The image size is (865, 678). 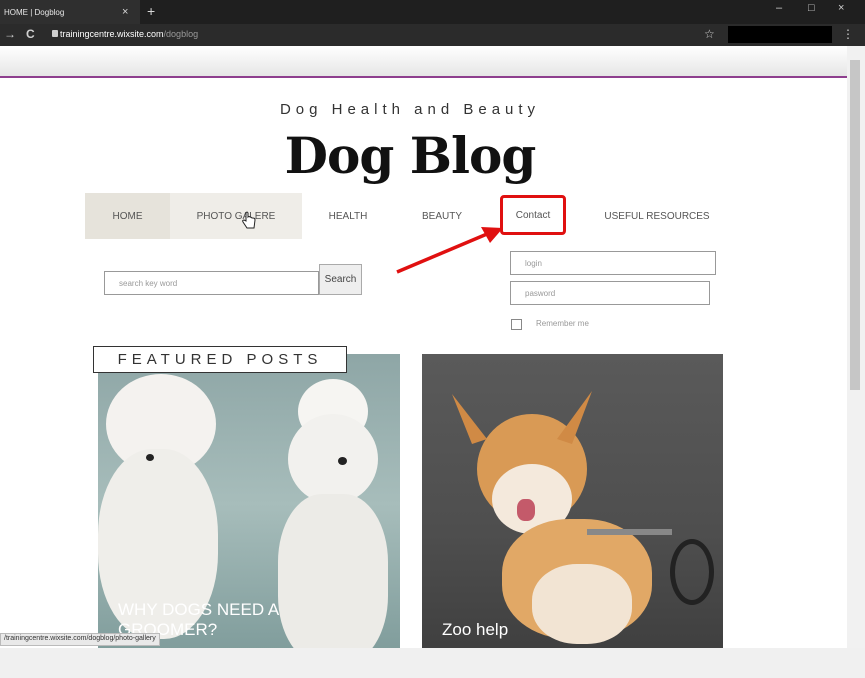 What do you see at coordinates (151, 11) in the screenshot?
I see `new-tab-icon: +` at bounding box center [151, 11].